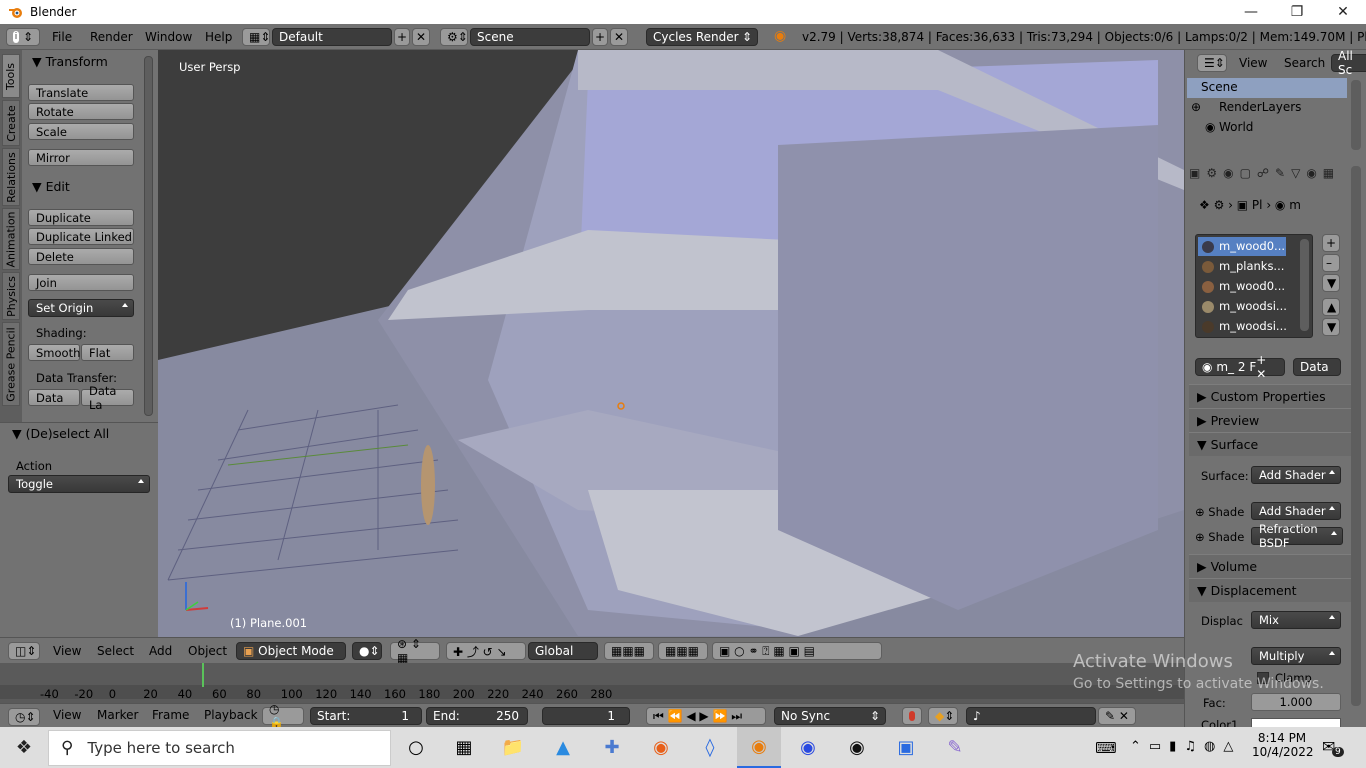 This screenshot has width=1366, height=768. What do you see at coordinates (1273, 566) in the screenshot?
I see `volume-panel: ▶ Volume` at bounding box center [1273, 566].